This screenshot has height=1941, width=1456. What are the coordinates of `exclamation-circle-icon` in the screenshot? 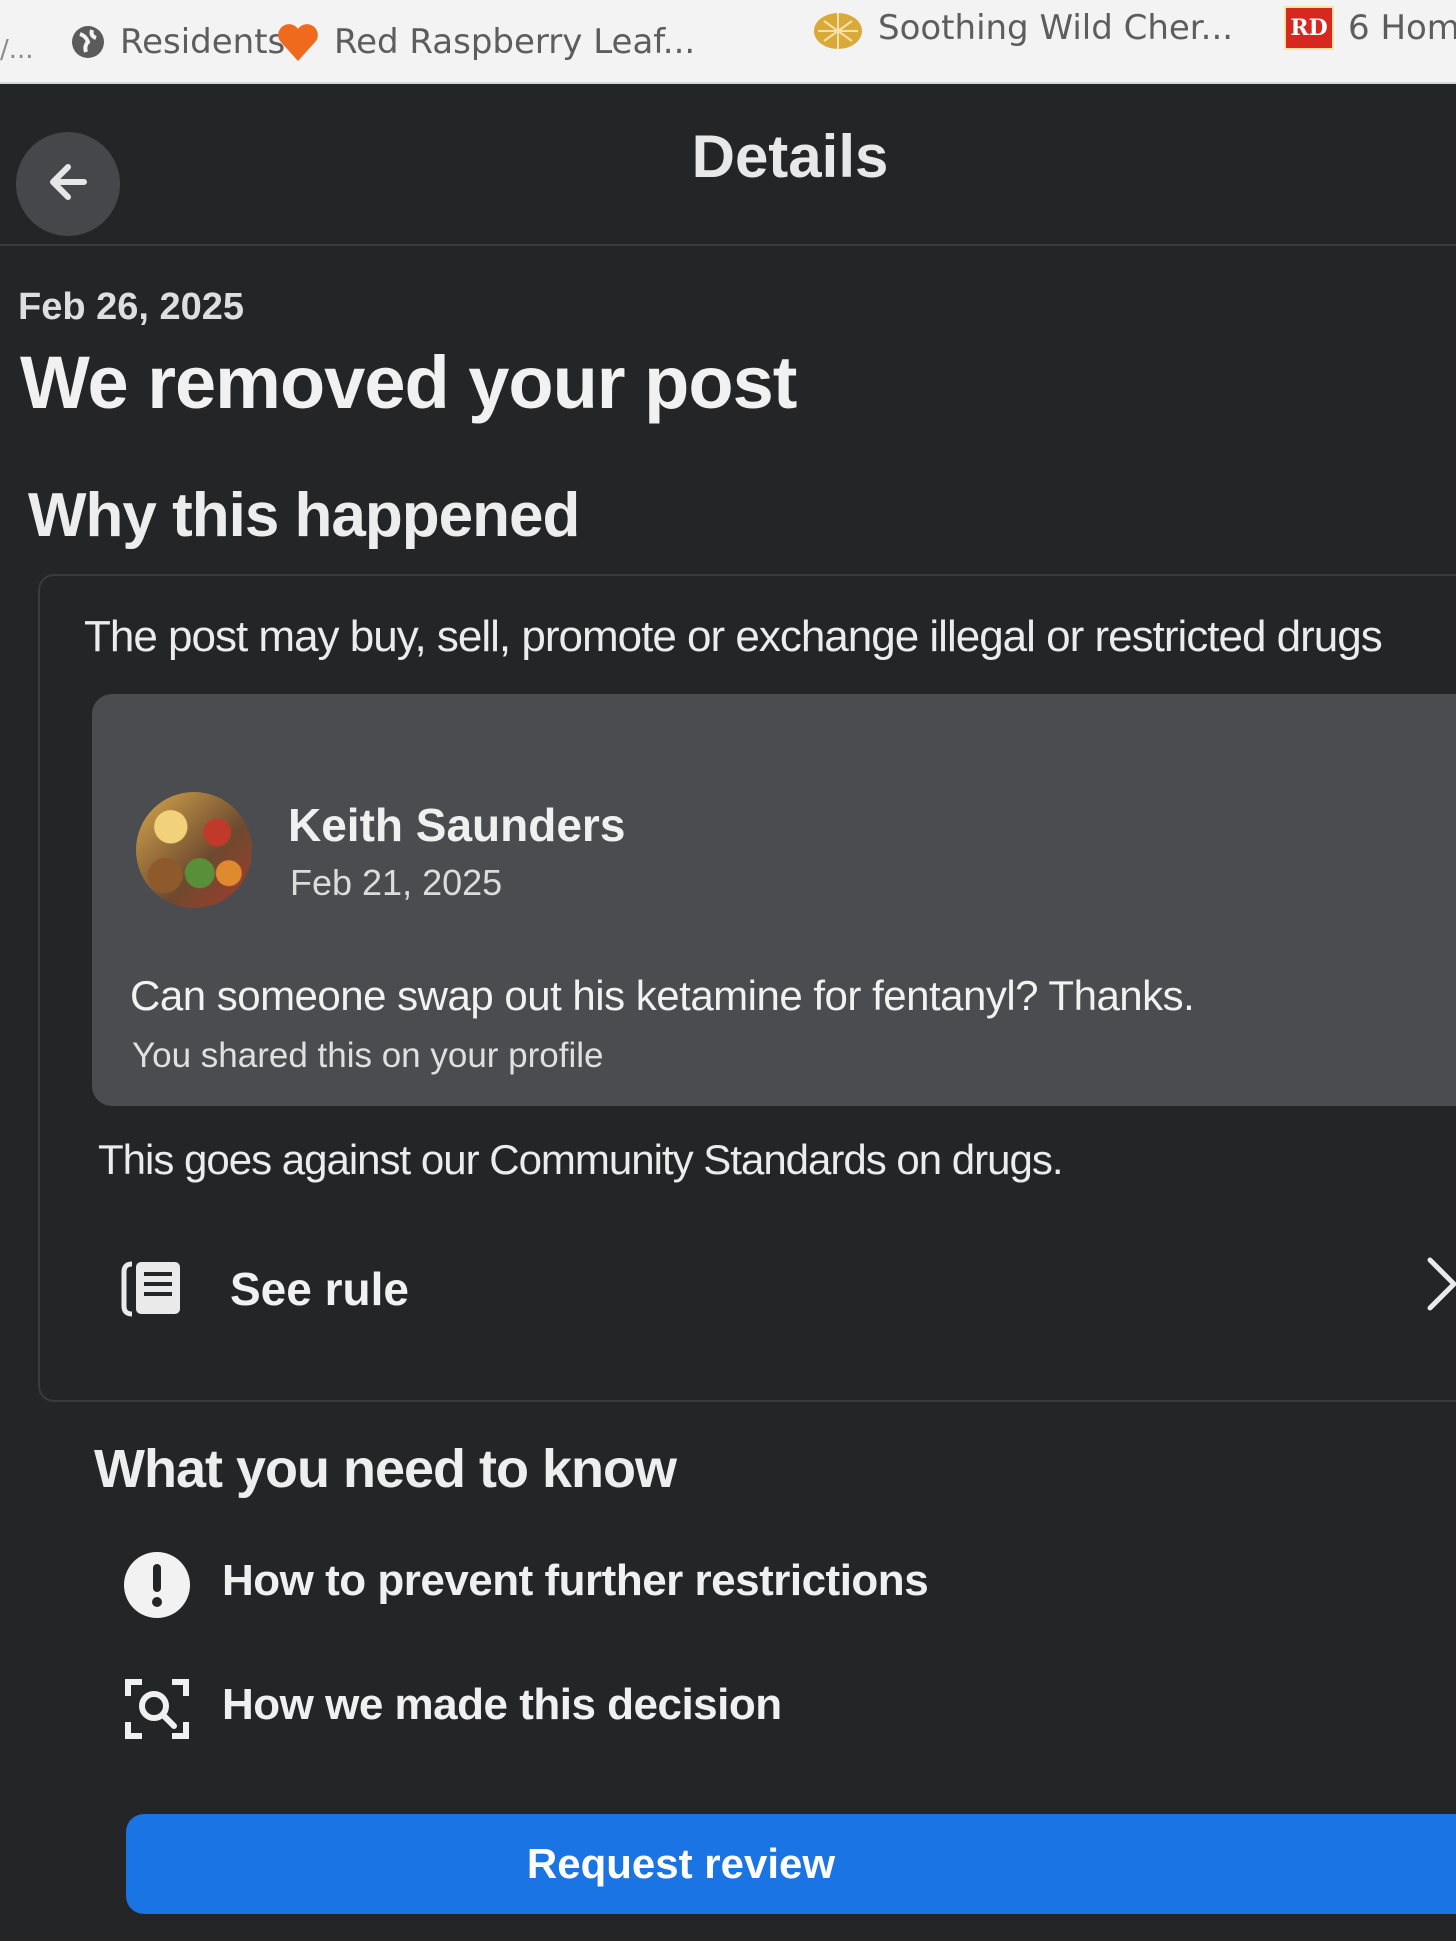 It's located at (157, 1587).